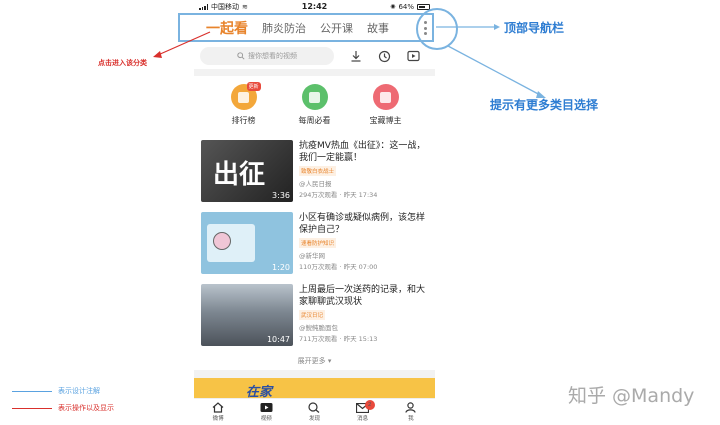  What do you see at coordinates (338, 339) in the screenshot?
I see `video-meta: 711万次观看 · 昨天 15:13` at bounding box center [338, 339].